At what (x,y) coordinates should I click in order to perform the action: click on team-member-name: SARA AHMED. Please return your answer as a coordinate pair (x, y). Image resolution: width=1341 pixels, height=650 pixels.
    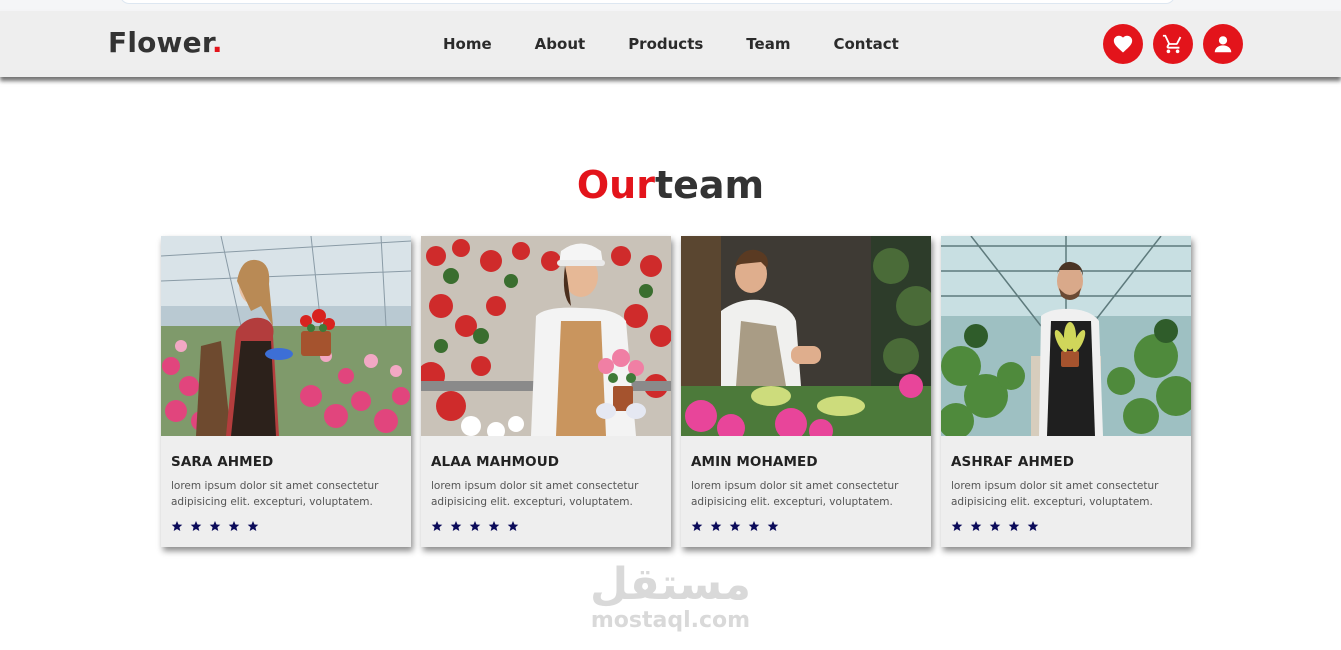
    Looking at the image, I should click on (222, 462).